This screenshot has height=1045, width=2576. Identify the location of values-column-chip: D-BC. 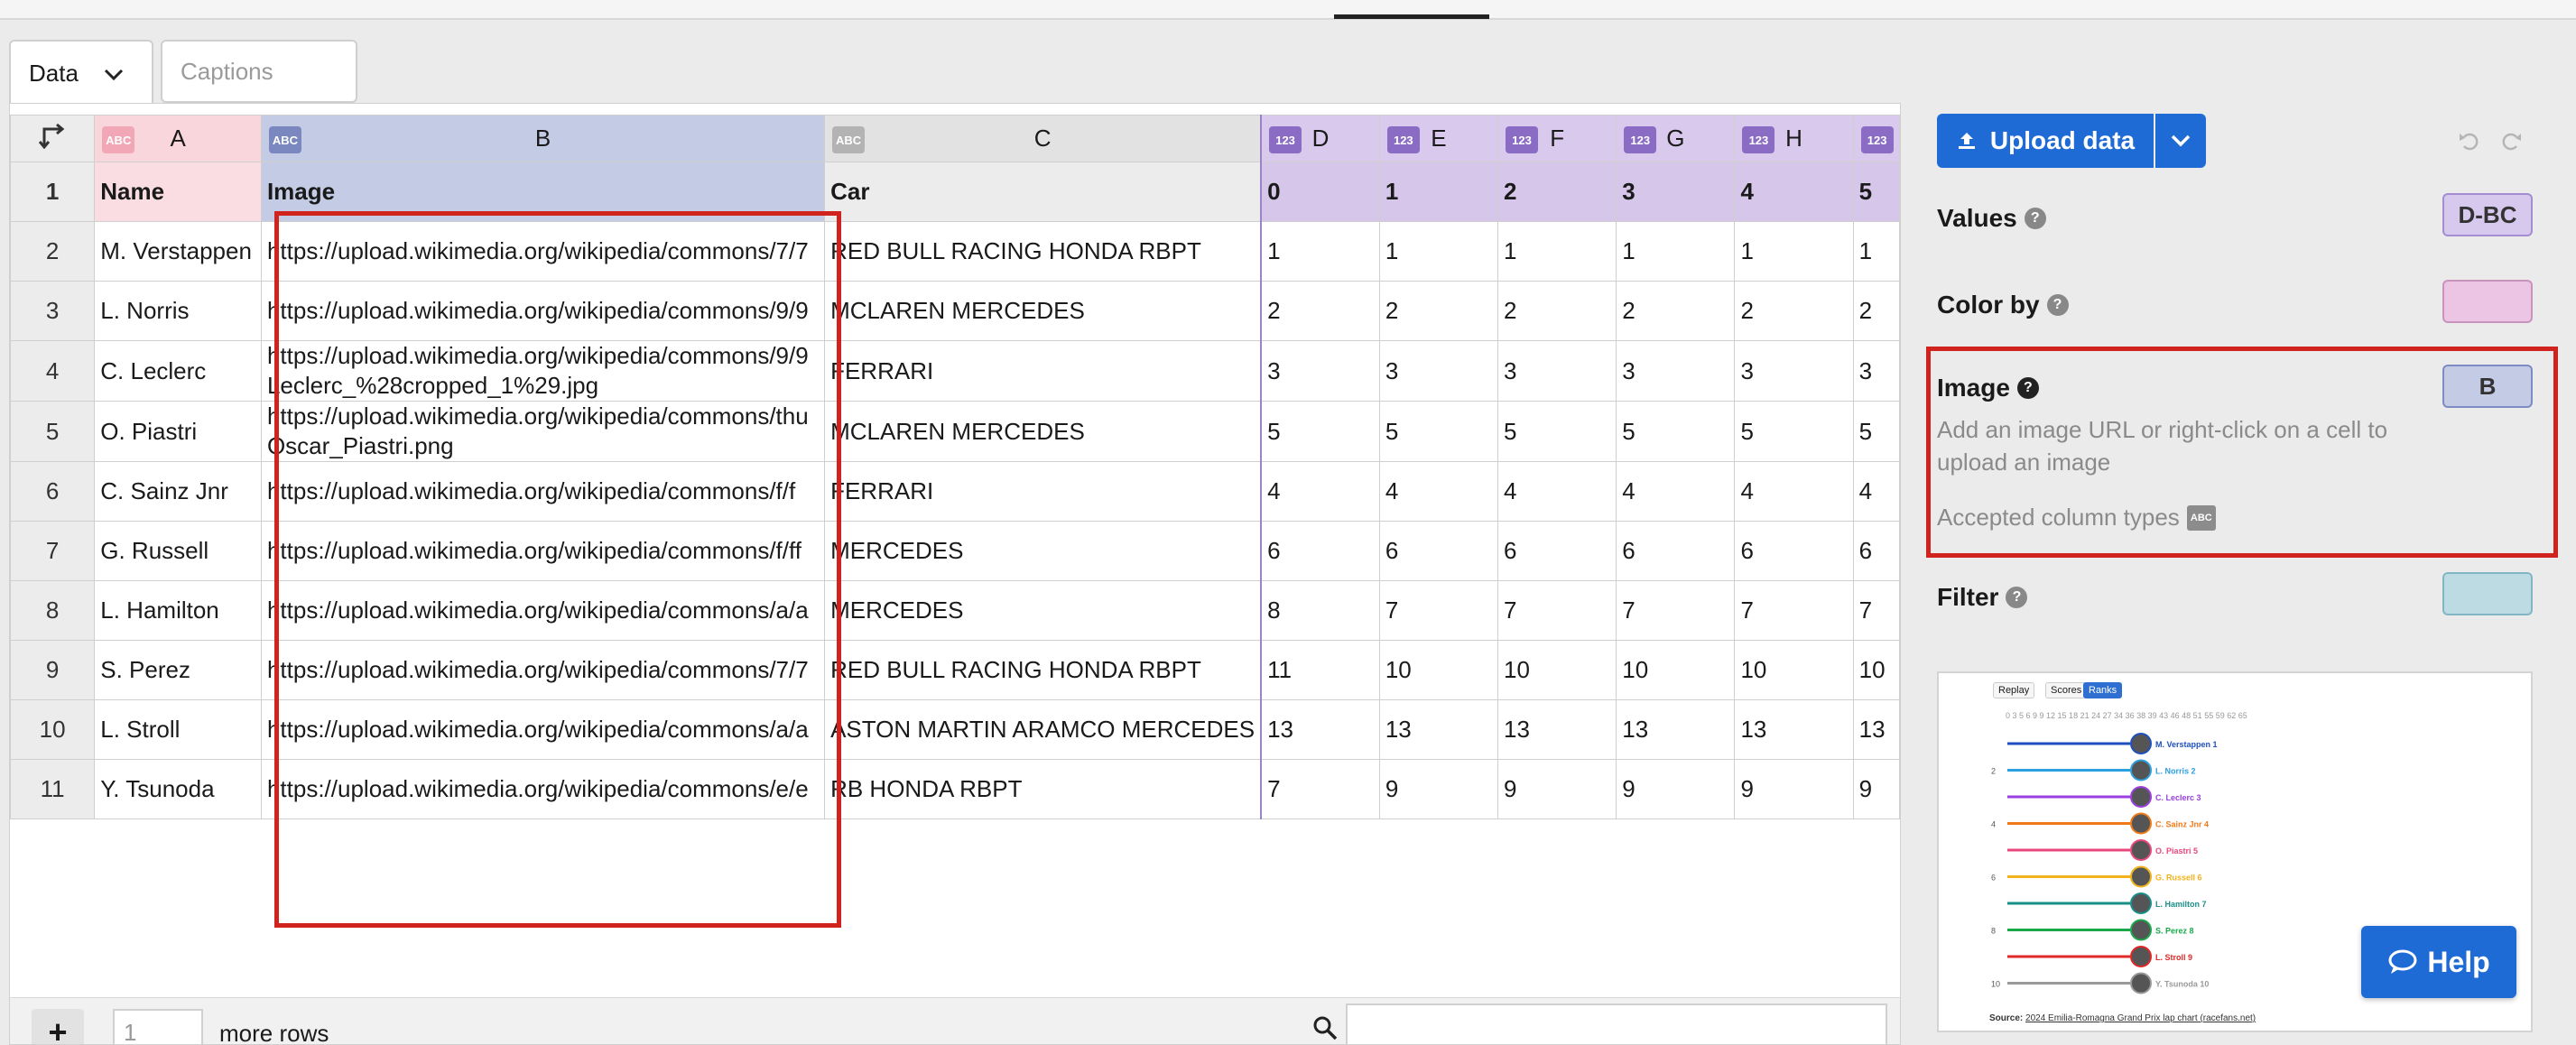
(2487, 214).